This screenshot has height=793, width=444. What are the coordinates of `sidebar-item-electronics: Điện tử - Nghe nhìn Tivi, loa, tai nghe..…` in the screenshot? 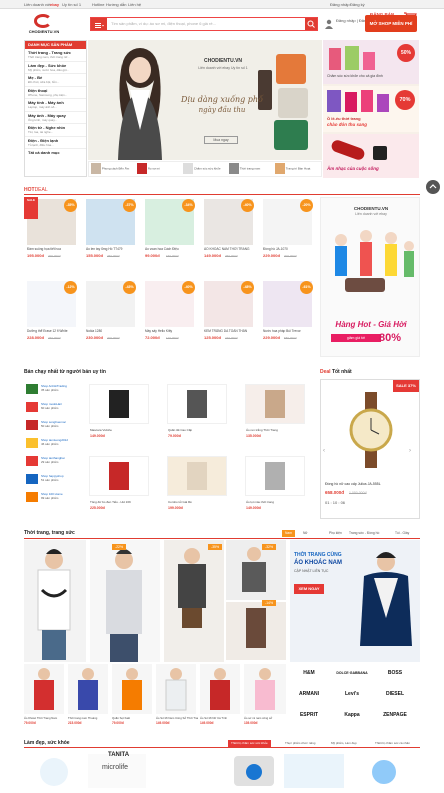 It's located at (55, 130).